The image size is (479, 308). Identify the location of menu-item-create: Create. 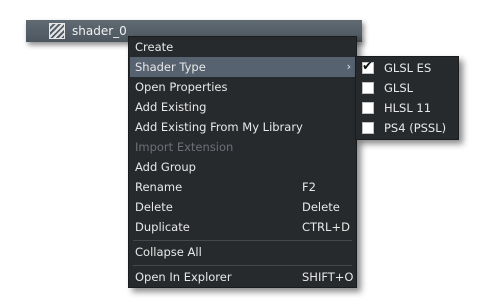
(242, 47).